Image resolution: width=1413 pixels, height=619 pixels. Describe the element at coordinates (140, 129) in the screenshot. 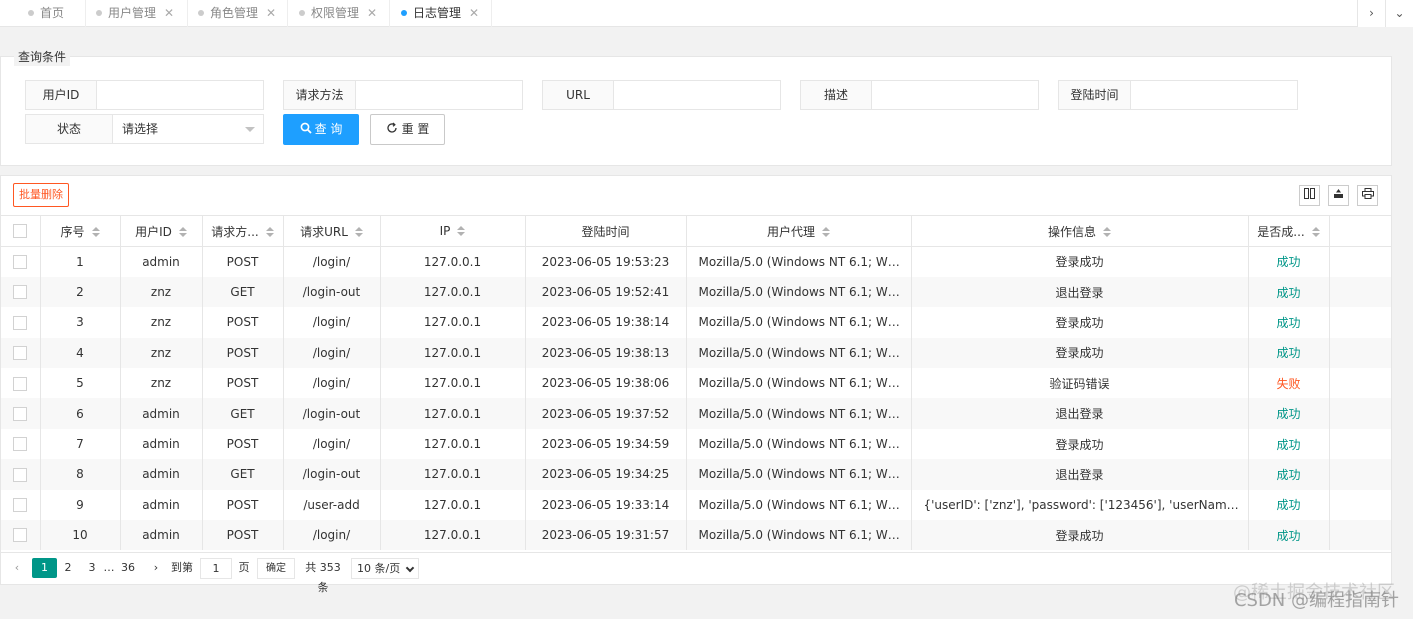

I see `status-placeholder: 请选择` at that location.